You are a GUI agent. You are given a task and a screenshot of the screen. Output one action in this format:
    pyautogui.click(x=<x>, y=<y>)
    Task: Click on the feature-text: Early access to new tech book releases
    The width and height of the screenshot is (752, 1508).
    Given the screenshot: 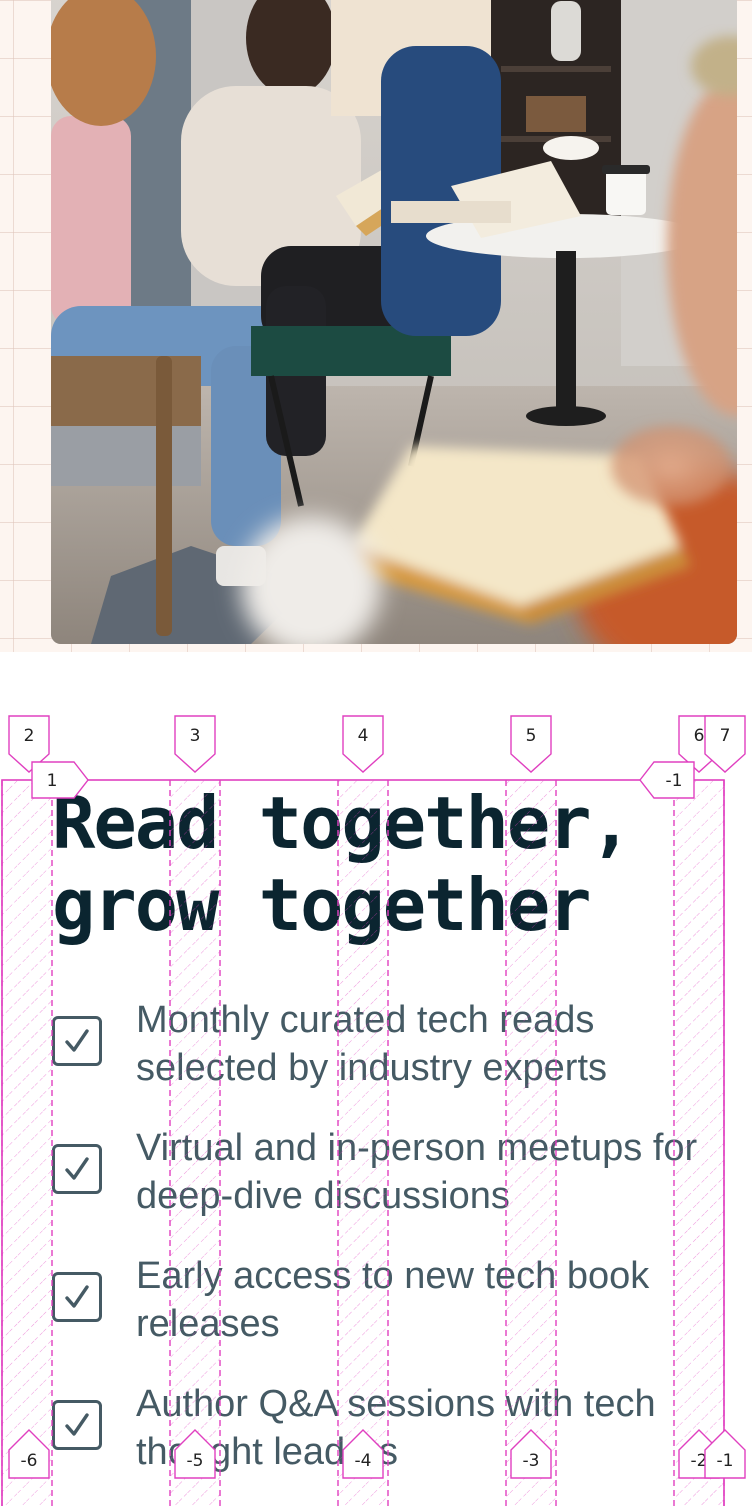 What is the action you would take?
    pyautogui.click(x=393, y=1300)
    